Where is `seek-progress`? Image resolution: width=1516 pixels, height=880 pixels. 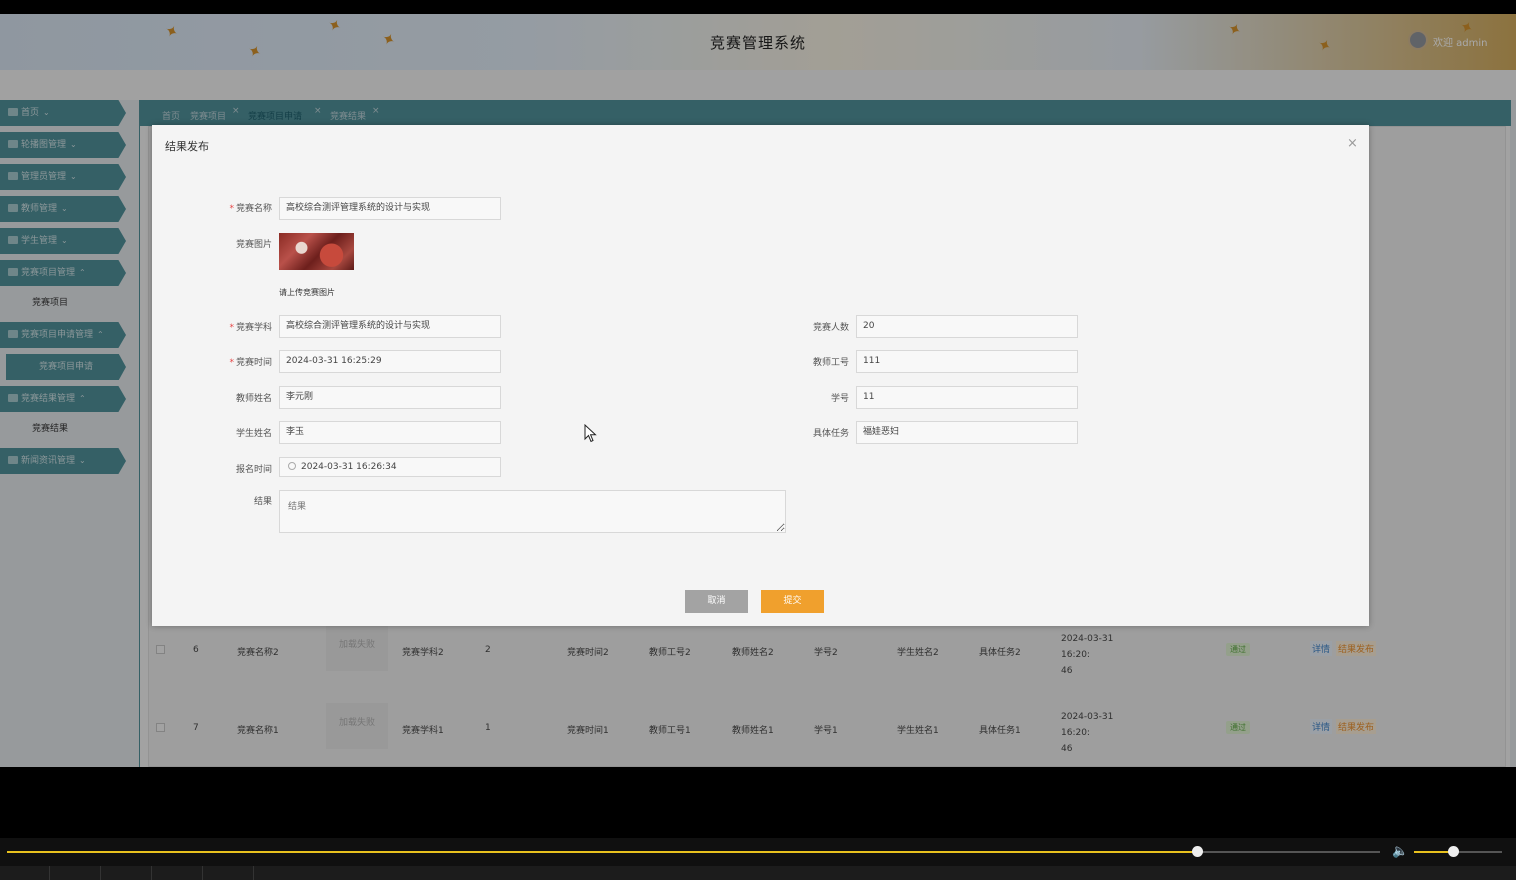 seek-progress is located at coordinates (602, 852).